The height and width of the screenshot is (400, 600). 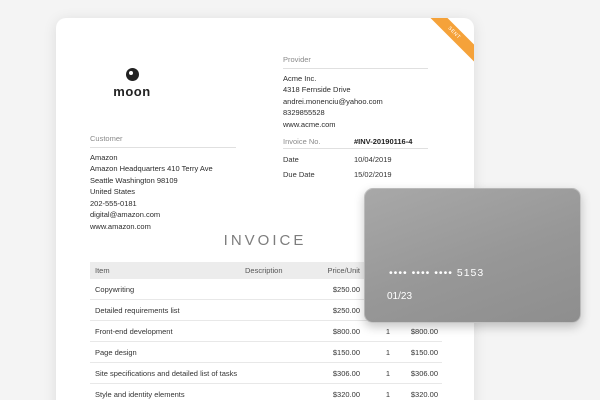 I want to click on status-badge: SENT, so click(x=452, y=40).